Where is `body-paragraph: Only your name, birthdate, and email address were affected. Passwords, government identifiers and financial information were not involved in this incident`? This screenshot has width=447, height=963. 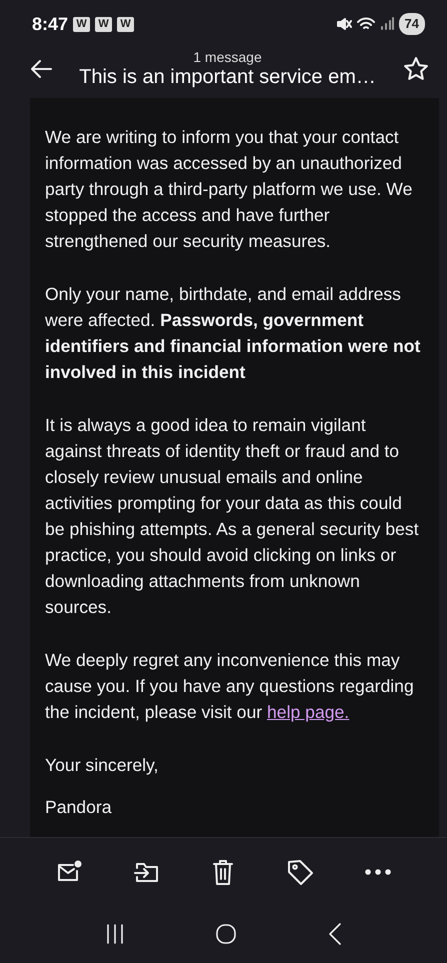 body-paragraph: Only your name, birthdate, and email address were affected. Passwords, government identifiers and financial information were not involved in this incident is located at coordinates (233, 333).